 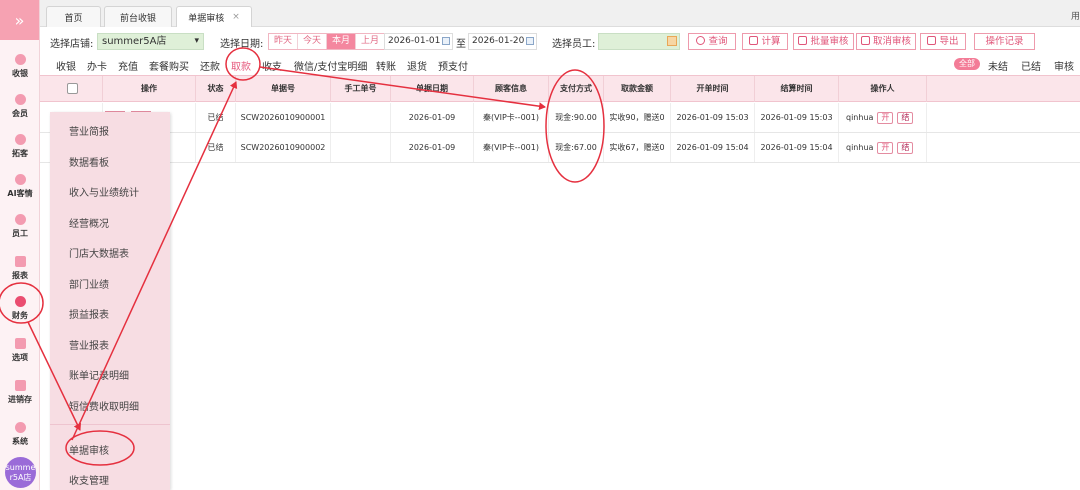 I want to click on rail-item-ai: AI客情, so click(x=20, y=186).